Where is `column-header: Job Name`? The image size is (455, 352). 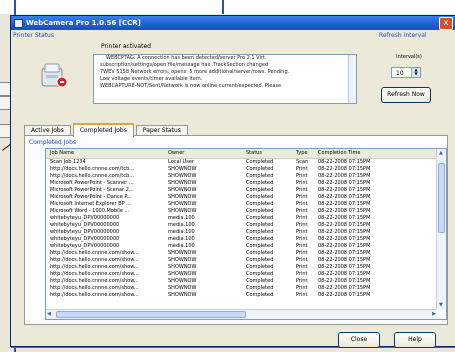 column-header: Job Name is located at coordinates (107, 153).